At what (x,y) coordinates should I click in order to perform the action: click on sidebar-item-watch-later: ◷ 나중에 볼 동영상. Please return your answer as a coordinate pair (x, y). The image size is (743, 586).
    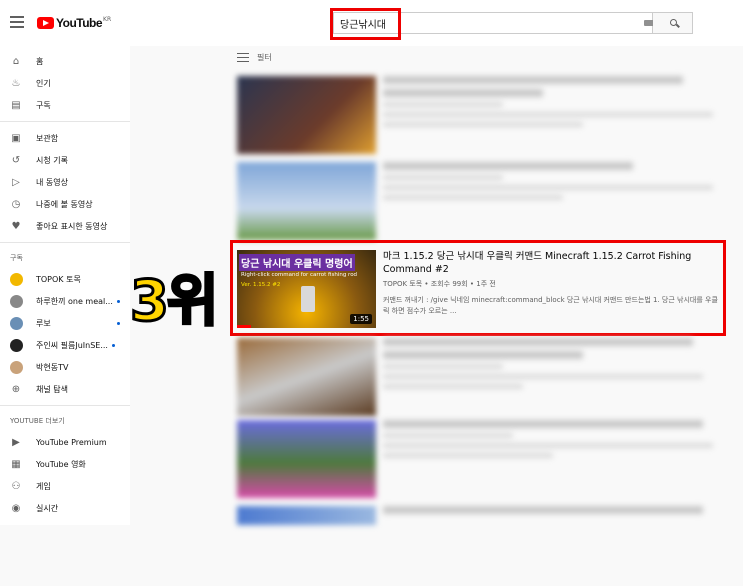
    Looking at the image, I should click on (65, 204).